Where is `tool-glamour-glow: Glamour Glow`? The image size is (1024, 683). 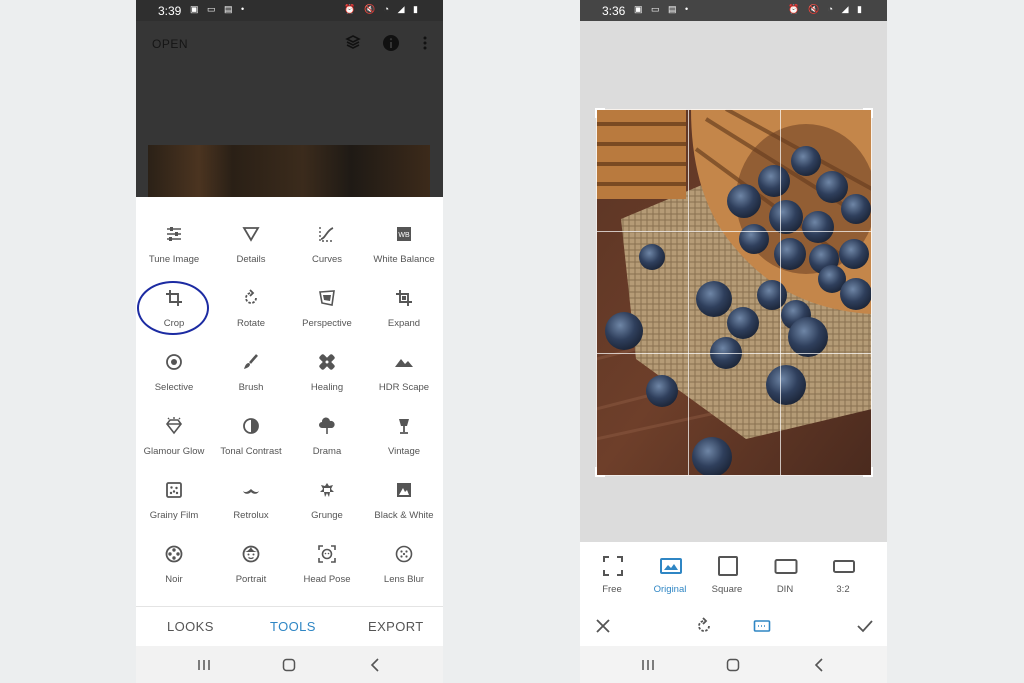
tool-glamour-glow: Glamour Glow is located at coordinates (174, 423).